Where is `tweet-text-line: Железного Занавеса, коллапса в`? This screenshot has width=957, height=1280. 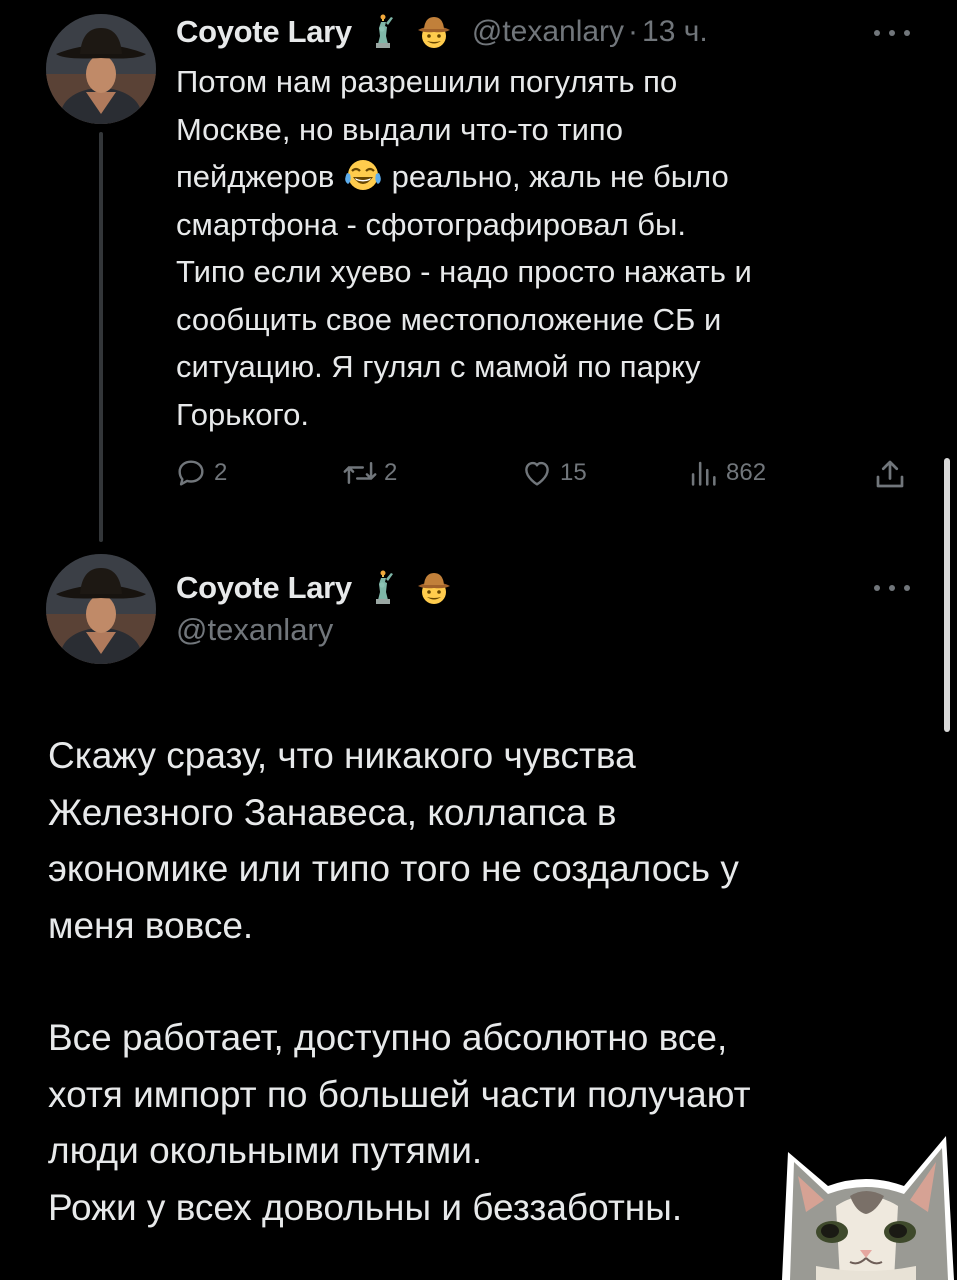
tweet-text-line: Железного Занавеса, коллапса в is located at coordinates (332, 812).